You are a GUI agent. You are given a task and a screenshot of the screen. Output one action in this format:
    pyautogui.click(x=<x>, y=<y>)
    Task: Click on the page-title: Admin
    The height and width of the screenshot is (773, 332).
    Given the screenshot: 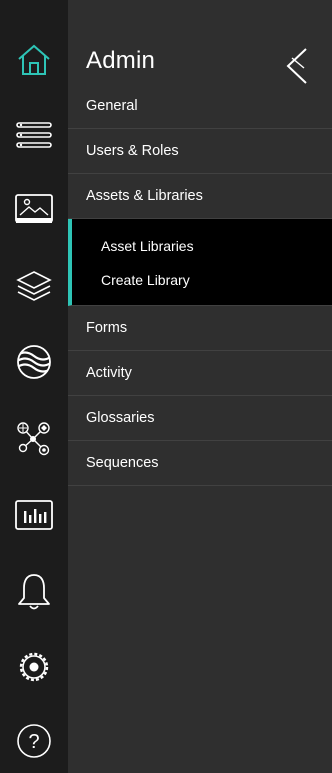 What is the action you would take?
    pyautogui.click(x=121, y=60)
    